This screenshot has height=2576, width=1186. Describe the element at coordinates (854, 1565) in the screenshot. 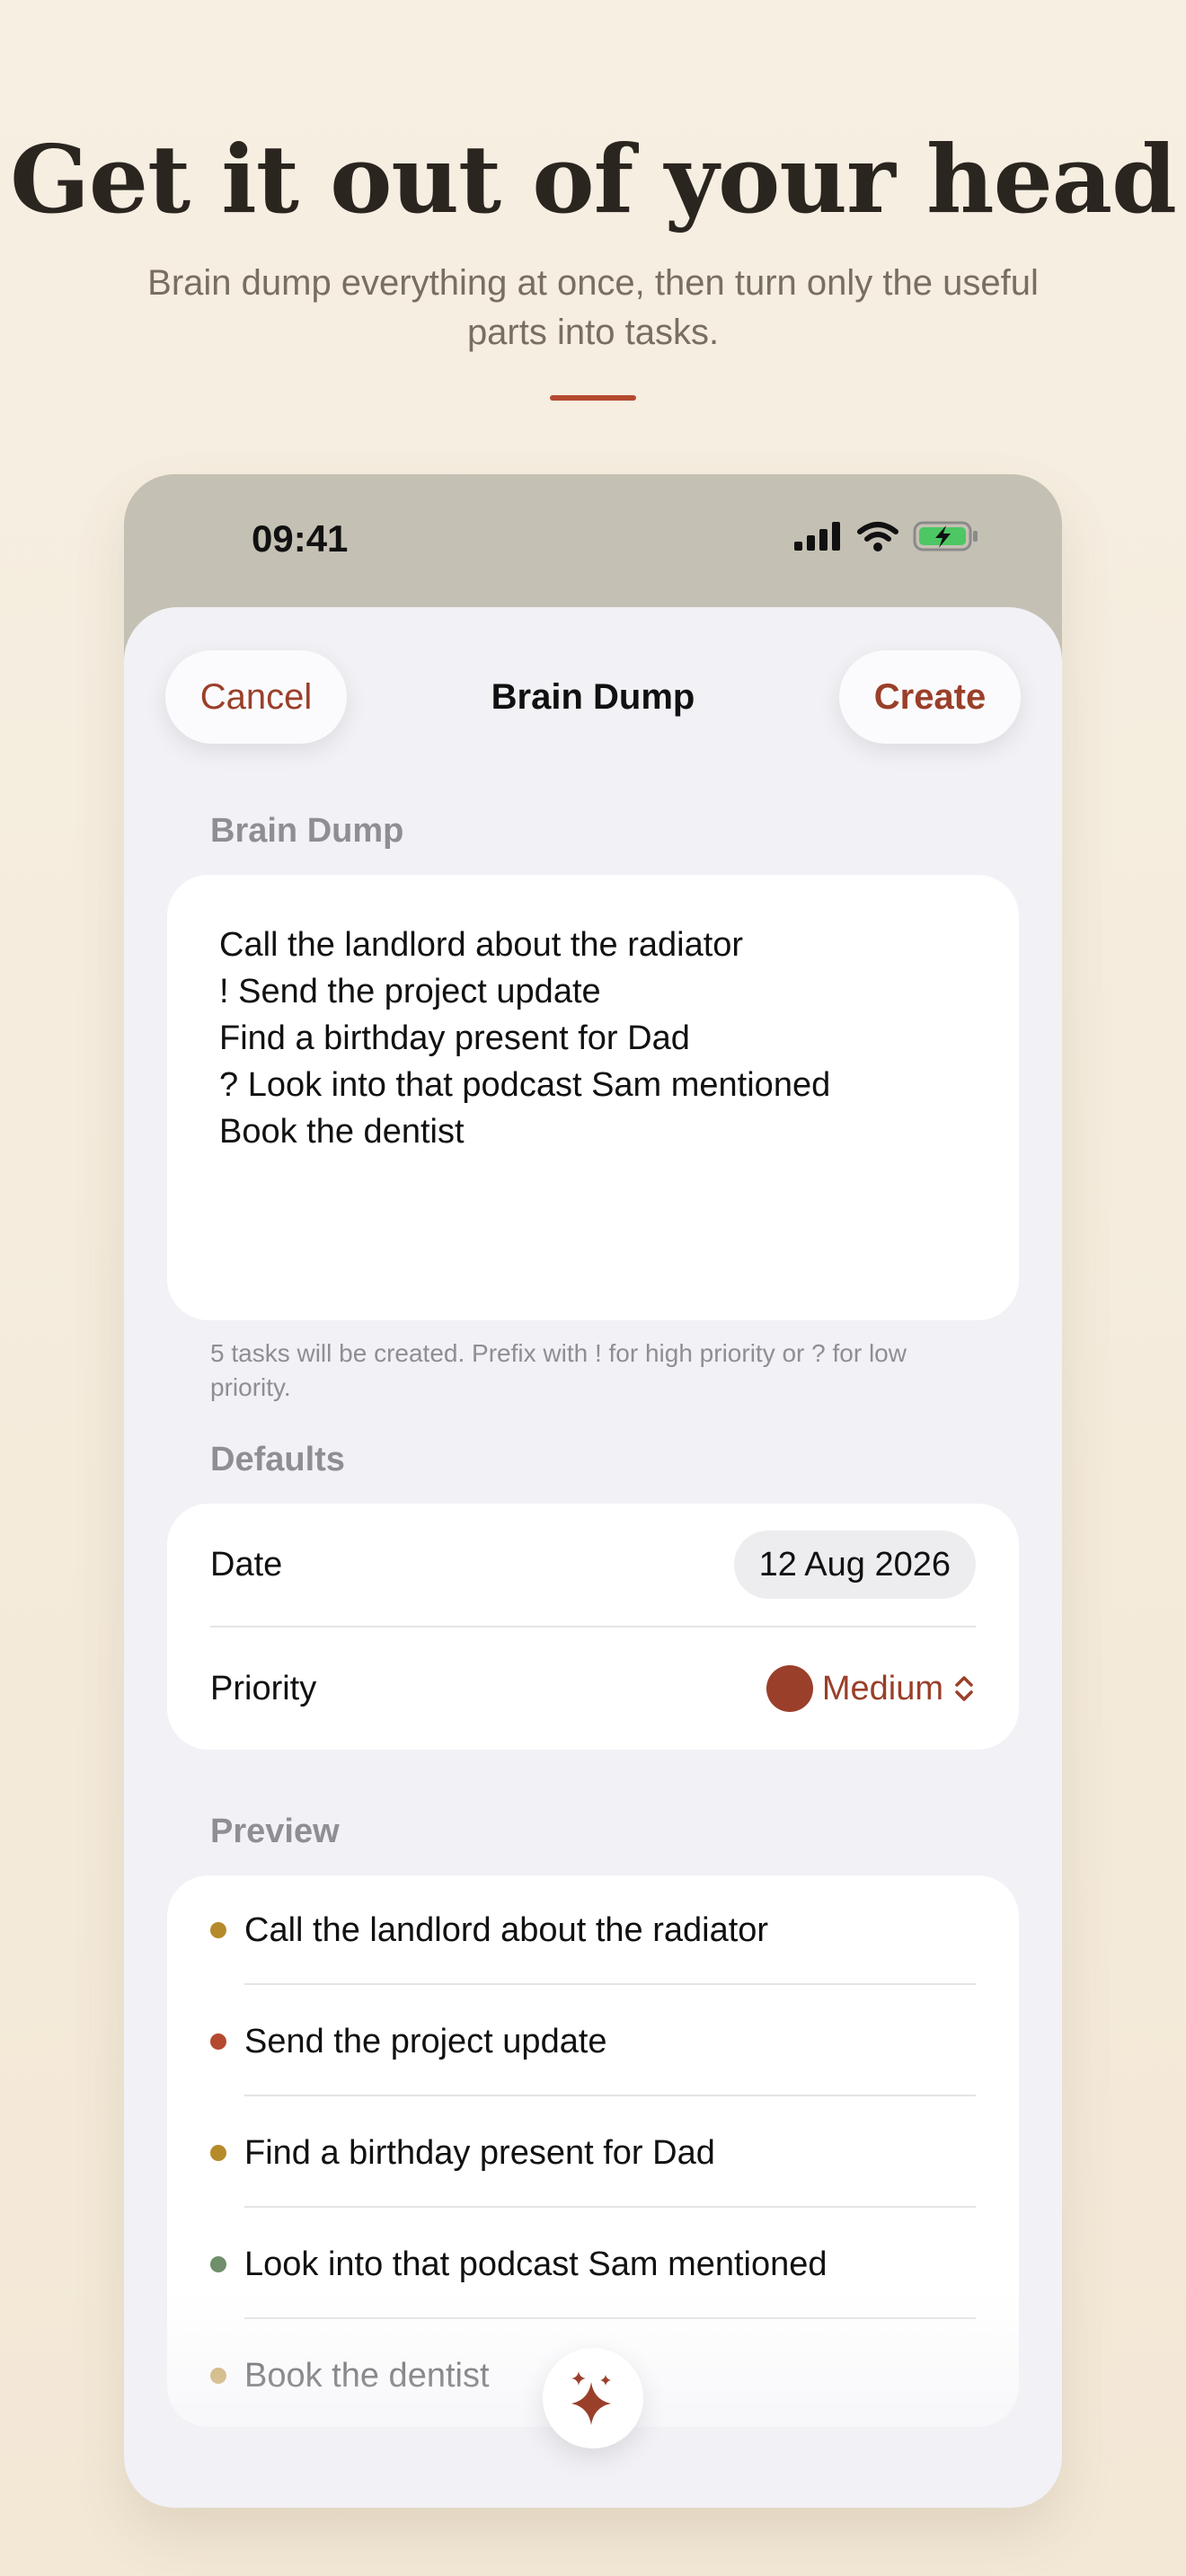

I see `date-picker: 12 Aug 2026` at that location.